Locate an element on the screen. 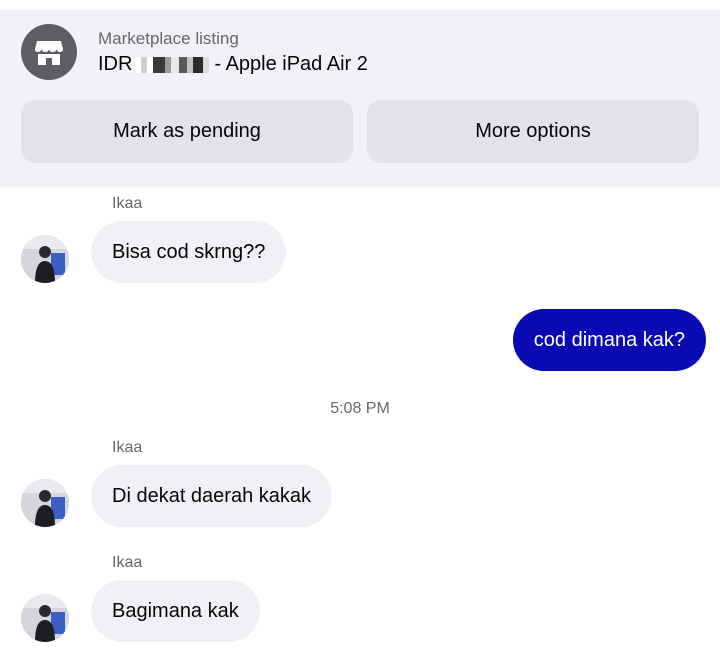 The height and width of the screenshot is (660, 720). listing-label: Marketplace listing is located at coordinates (168, 38).